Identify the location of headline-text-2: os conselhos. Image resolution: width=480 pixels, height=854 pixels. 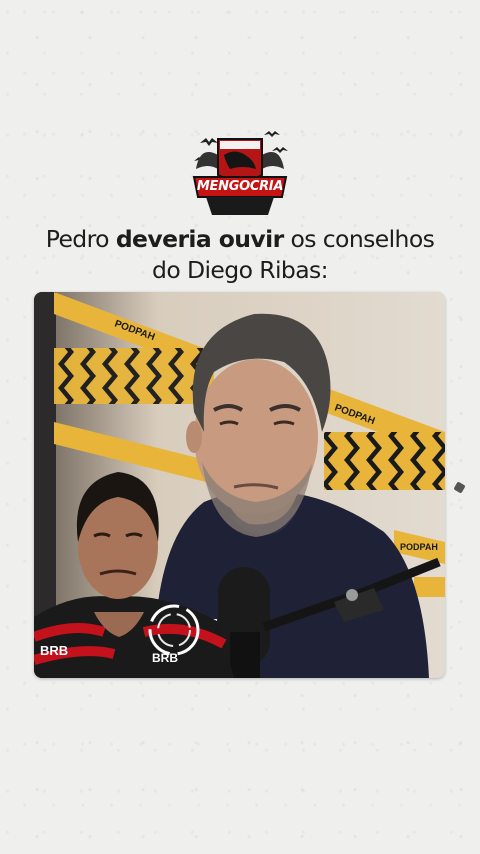
(359, 239).